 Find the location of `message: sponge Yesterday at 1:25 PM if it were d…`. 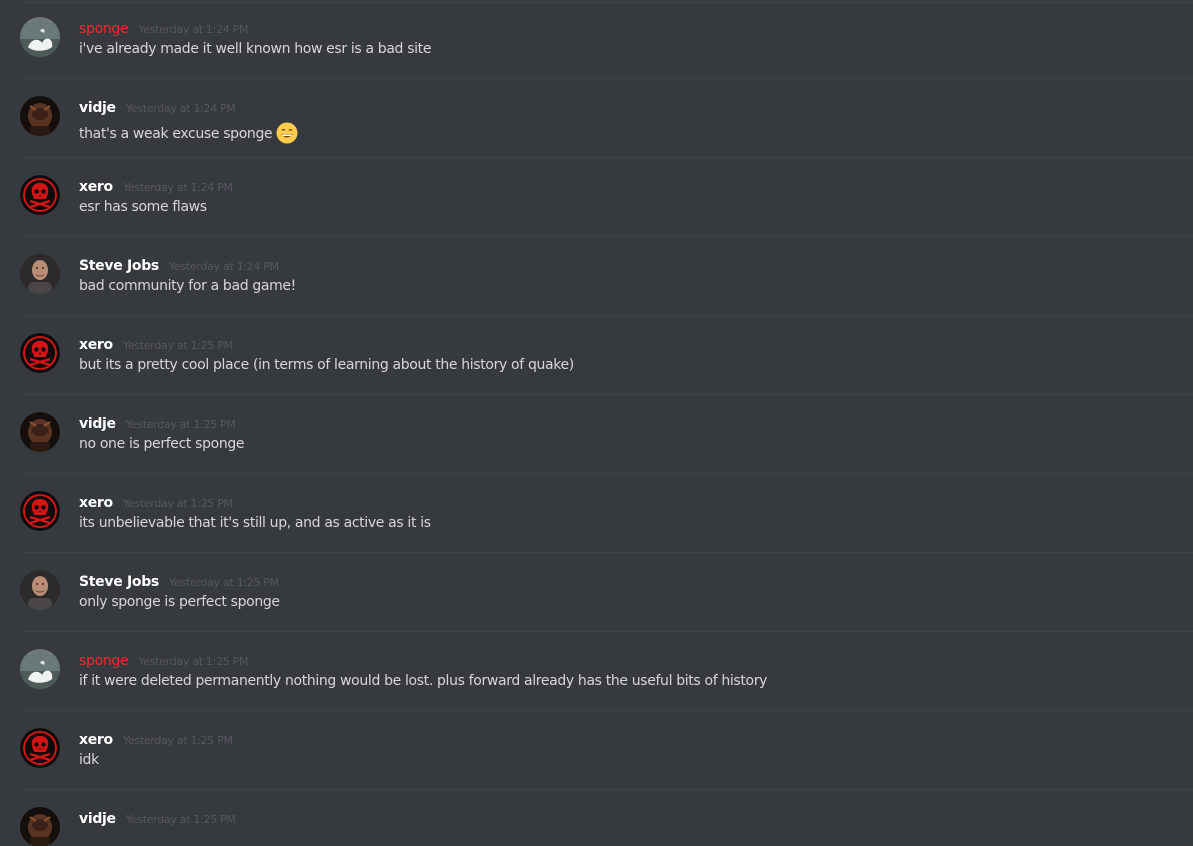

message: sponge Yesterday at 1:25 PM if it were d… is located at coordinates (606, 671).